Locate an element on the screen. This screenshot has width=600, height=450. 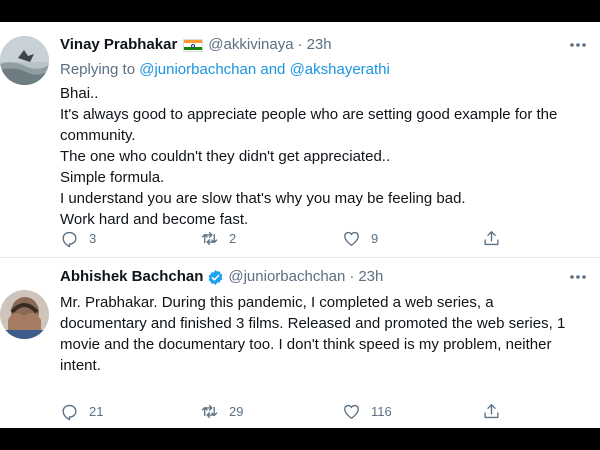
tweet-line: intent. is located at coordinates (80, 365).